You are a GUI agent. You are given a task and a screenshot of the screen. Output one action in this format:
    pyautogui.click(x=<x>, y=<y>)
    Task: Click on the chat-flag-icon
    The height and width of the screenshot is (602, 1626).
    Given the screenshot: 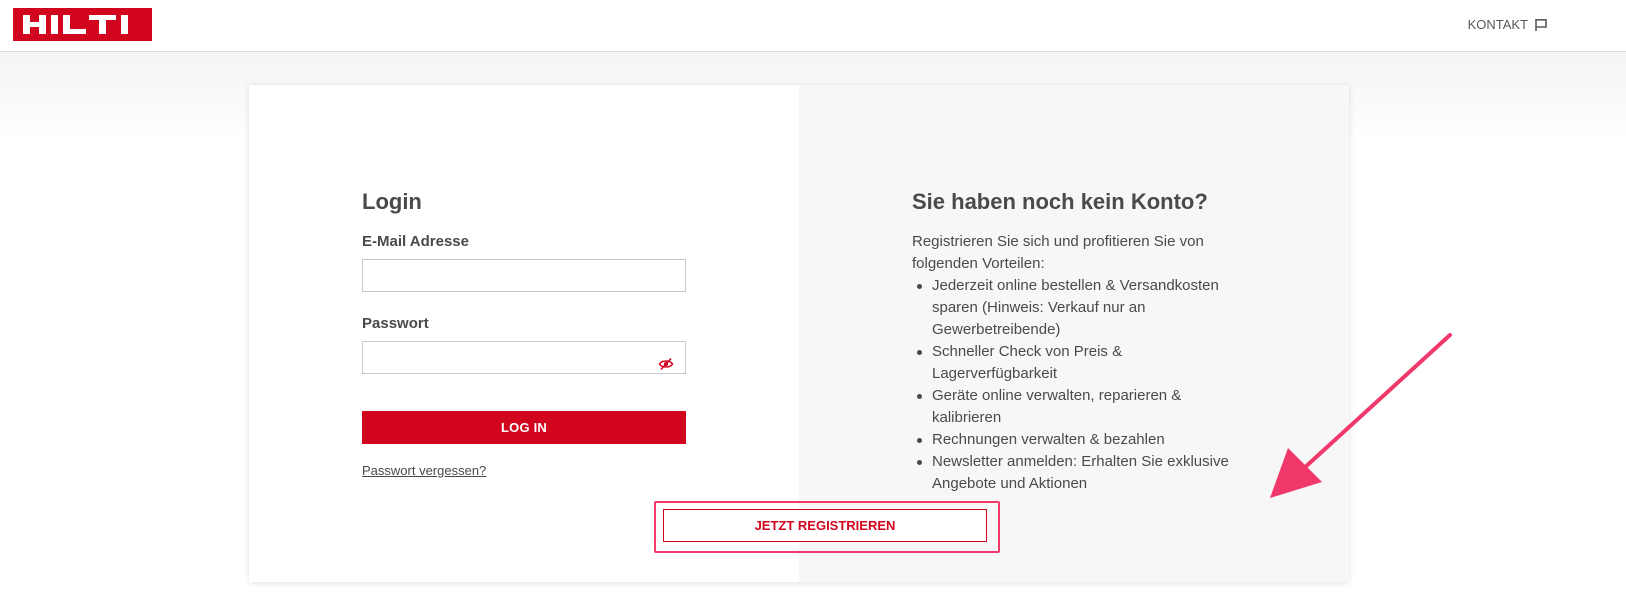 What is the action you would take?
    pyautogui.click(x=1541, y=25)
    